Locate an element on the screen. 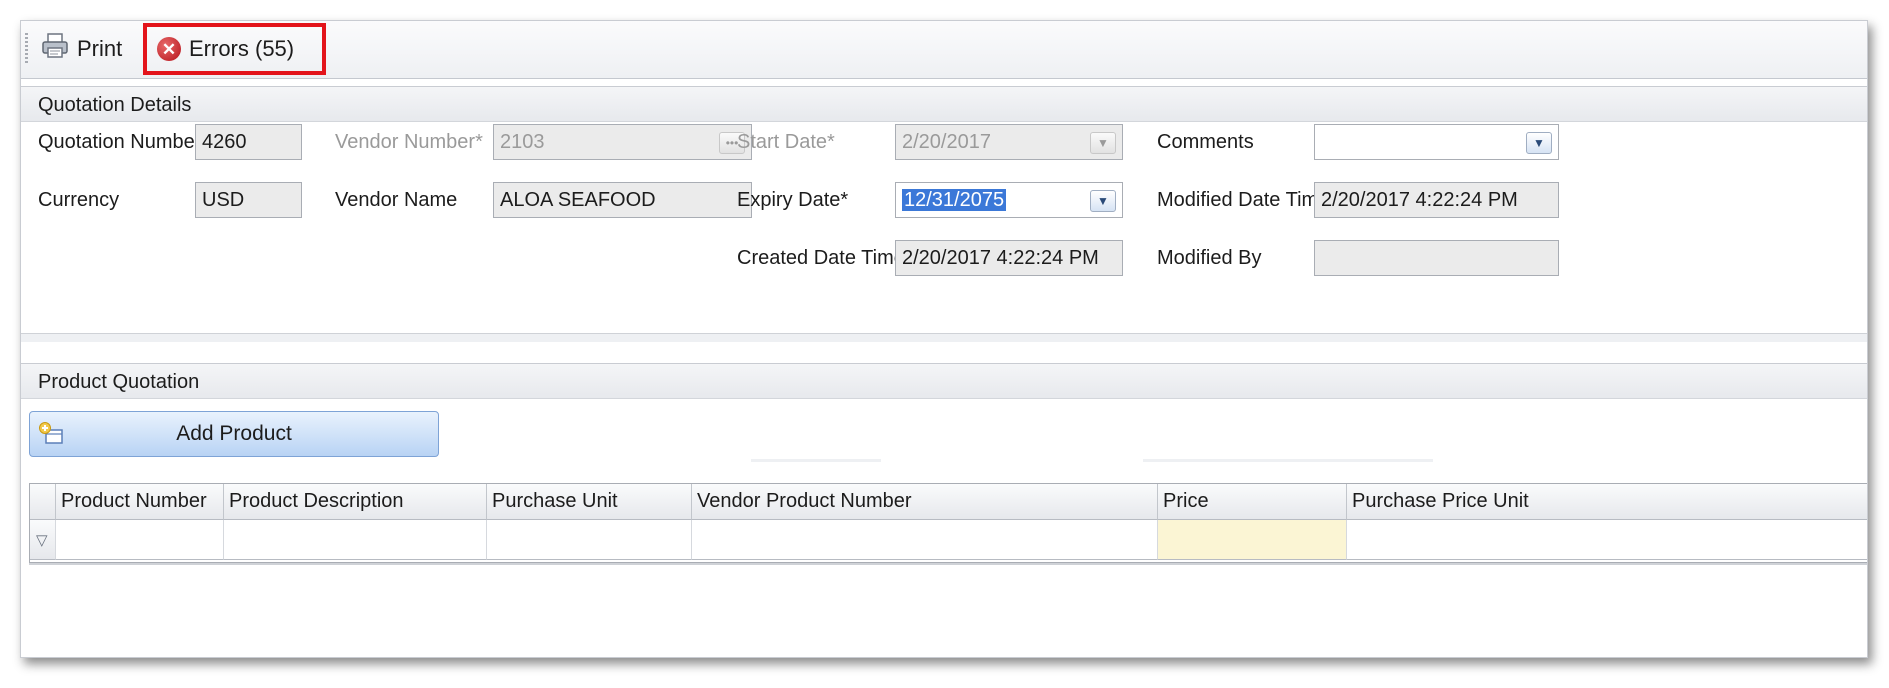 The width and height of the screenshot is (1889, 688). comments-dropdown-icon: ▼ is located at coordinates (1539, 143).